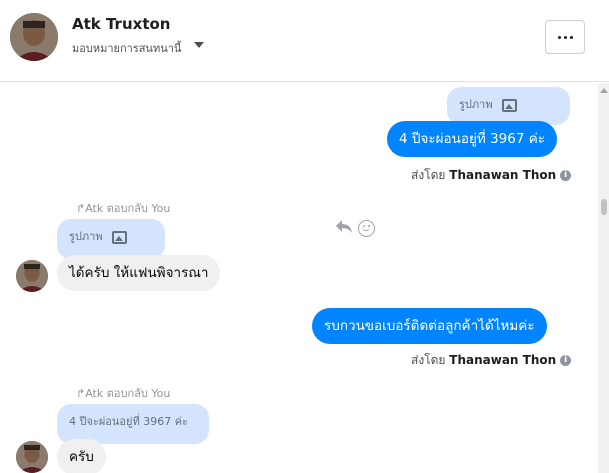 Image resolution: width=609 pixels, height=473 pixels. I want to click on more-options-button, so click(565, 37).